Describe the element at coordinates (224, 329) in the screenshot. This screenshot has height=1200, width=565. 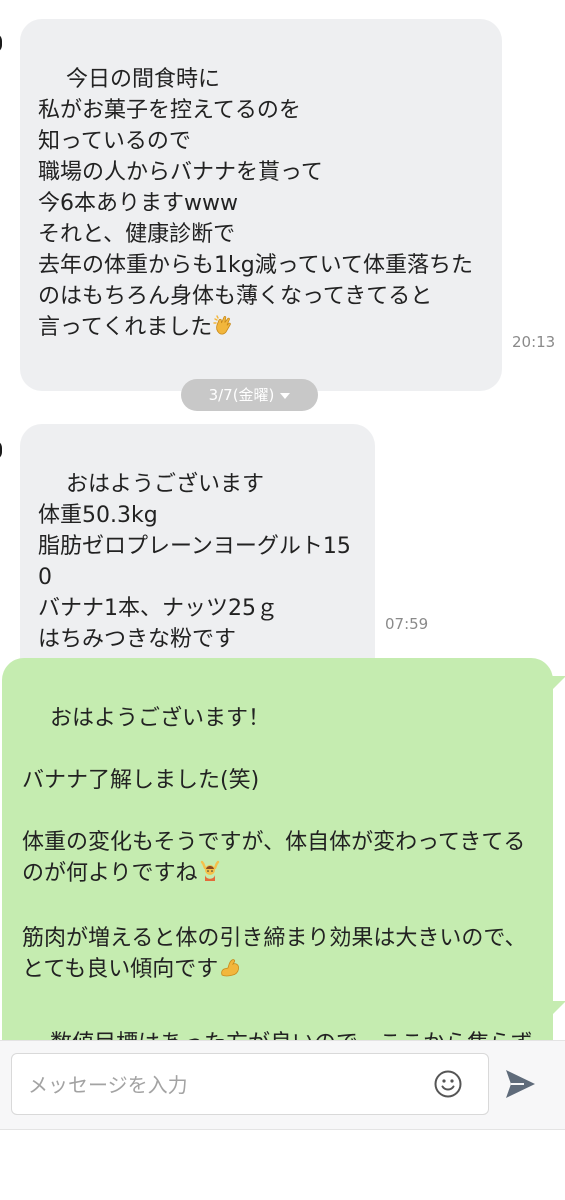
I see `clapping-hands-icon` at that location.